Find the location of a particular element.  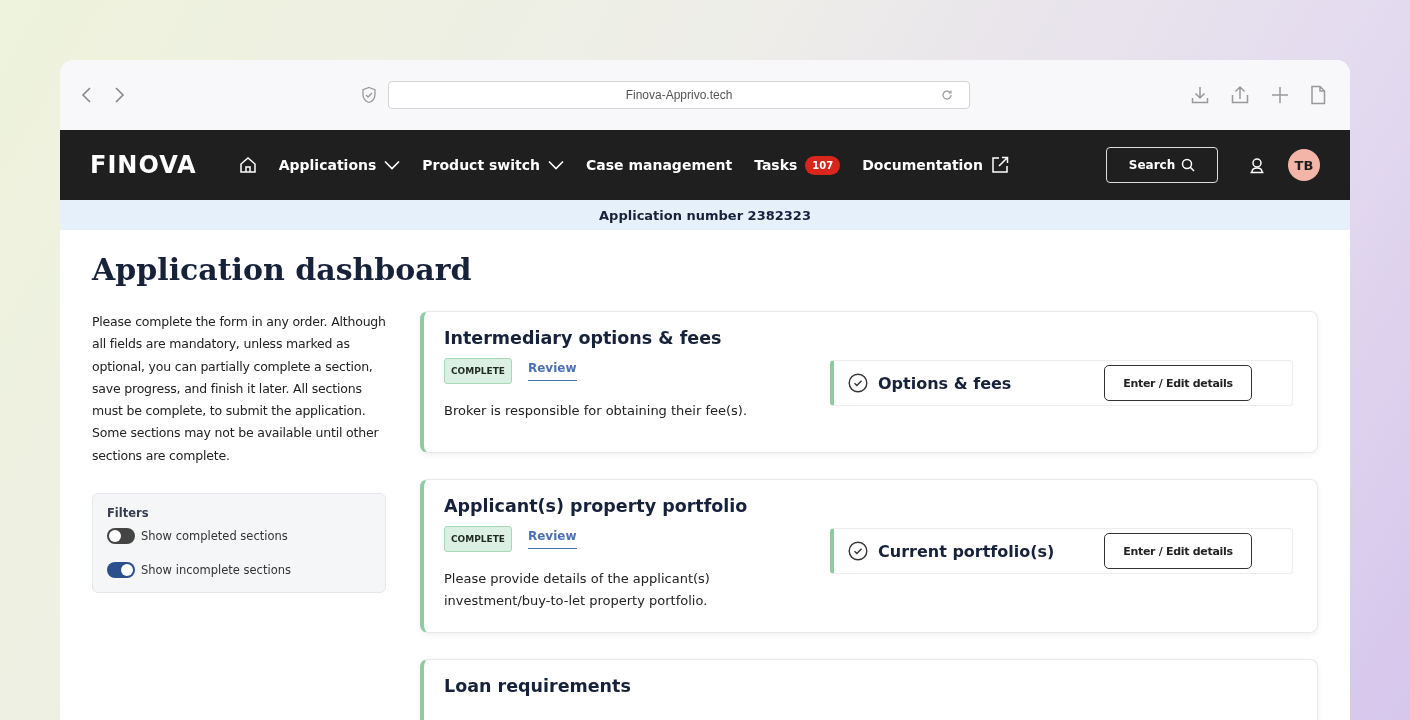

search-button: Search is located at coordinates (1162, 165).